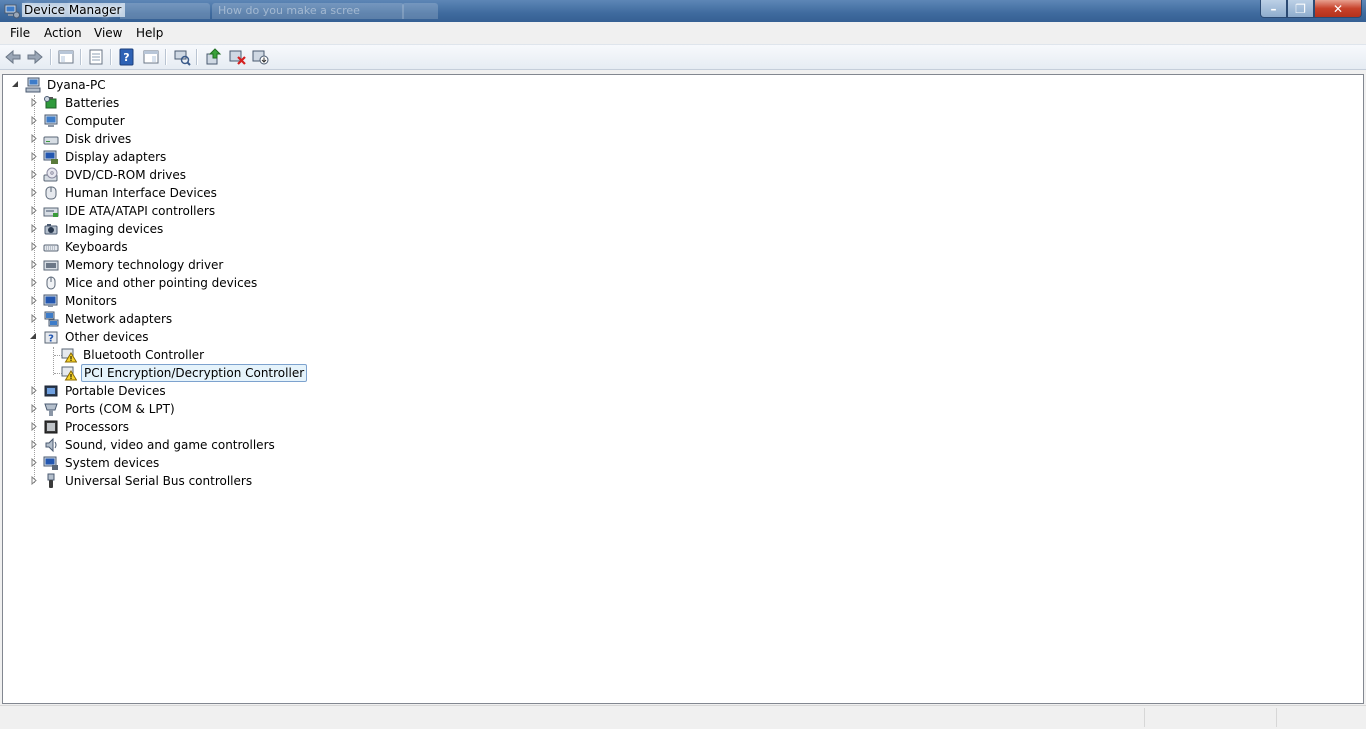 This screenshot has height=729, width=1366. What do you see at coordinates (144, 355) in the screenshot?
I see `device-label: Bluetooth Controller` at bounding box center [144, 355].